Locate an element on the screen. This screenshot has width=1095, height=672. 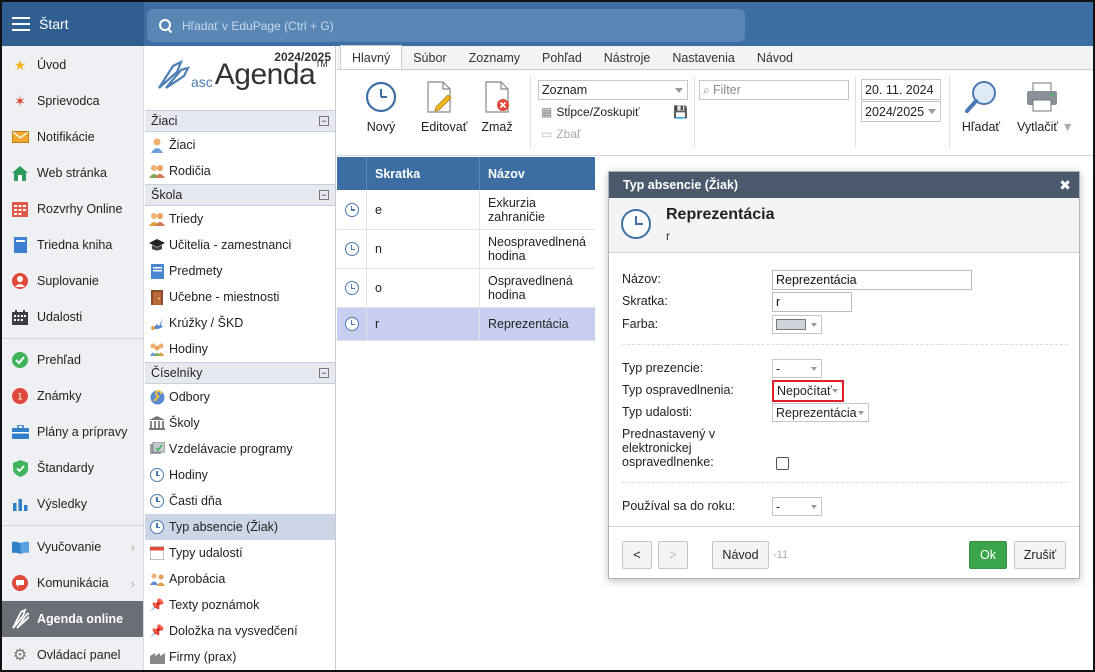
sidebar-item-vzdelavacie: Vzdelávacie programy is located at coordinates (240, 449).